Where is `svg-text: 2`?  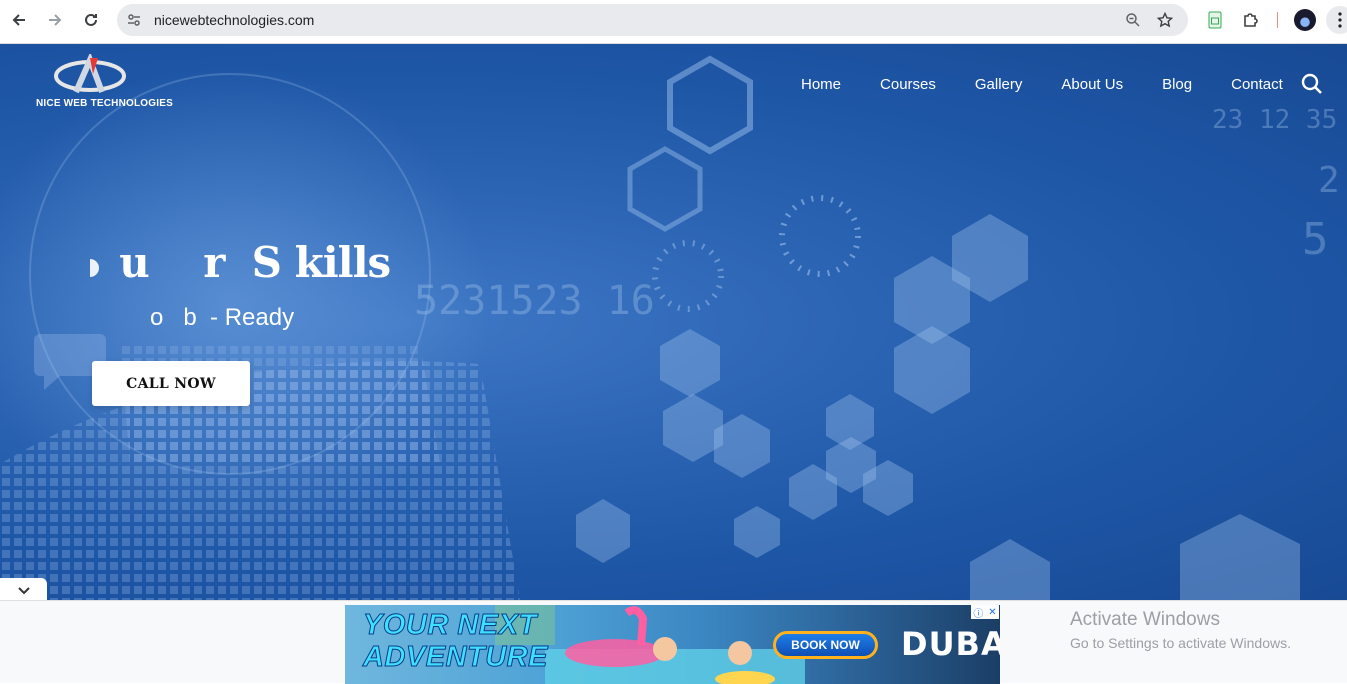
svg-text: 2 is located at coordinates (1329, 180).